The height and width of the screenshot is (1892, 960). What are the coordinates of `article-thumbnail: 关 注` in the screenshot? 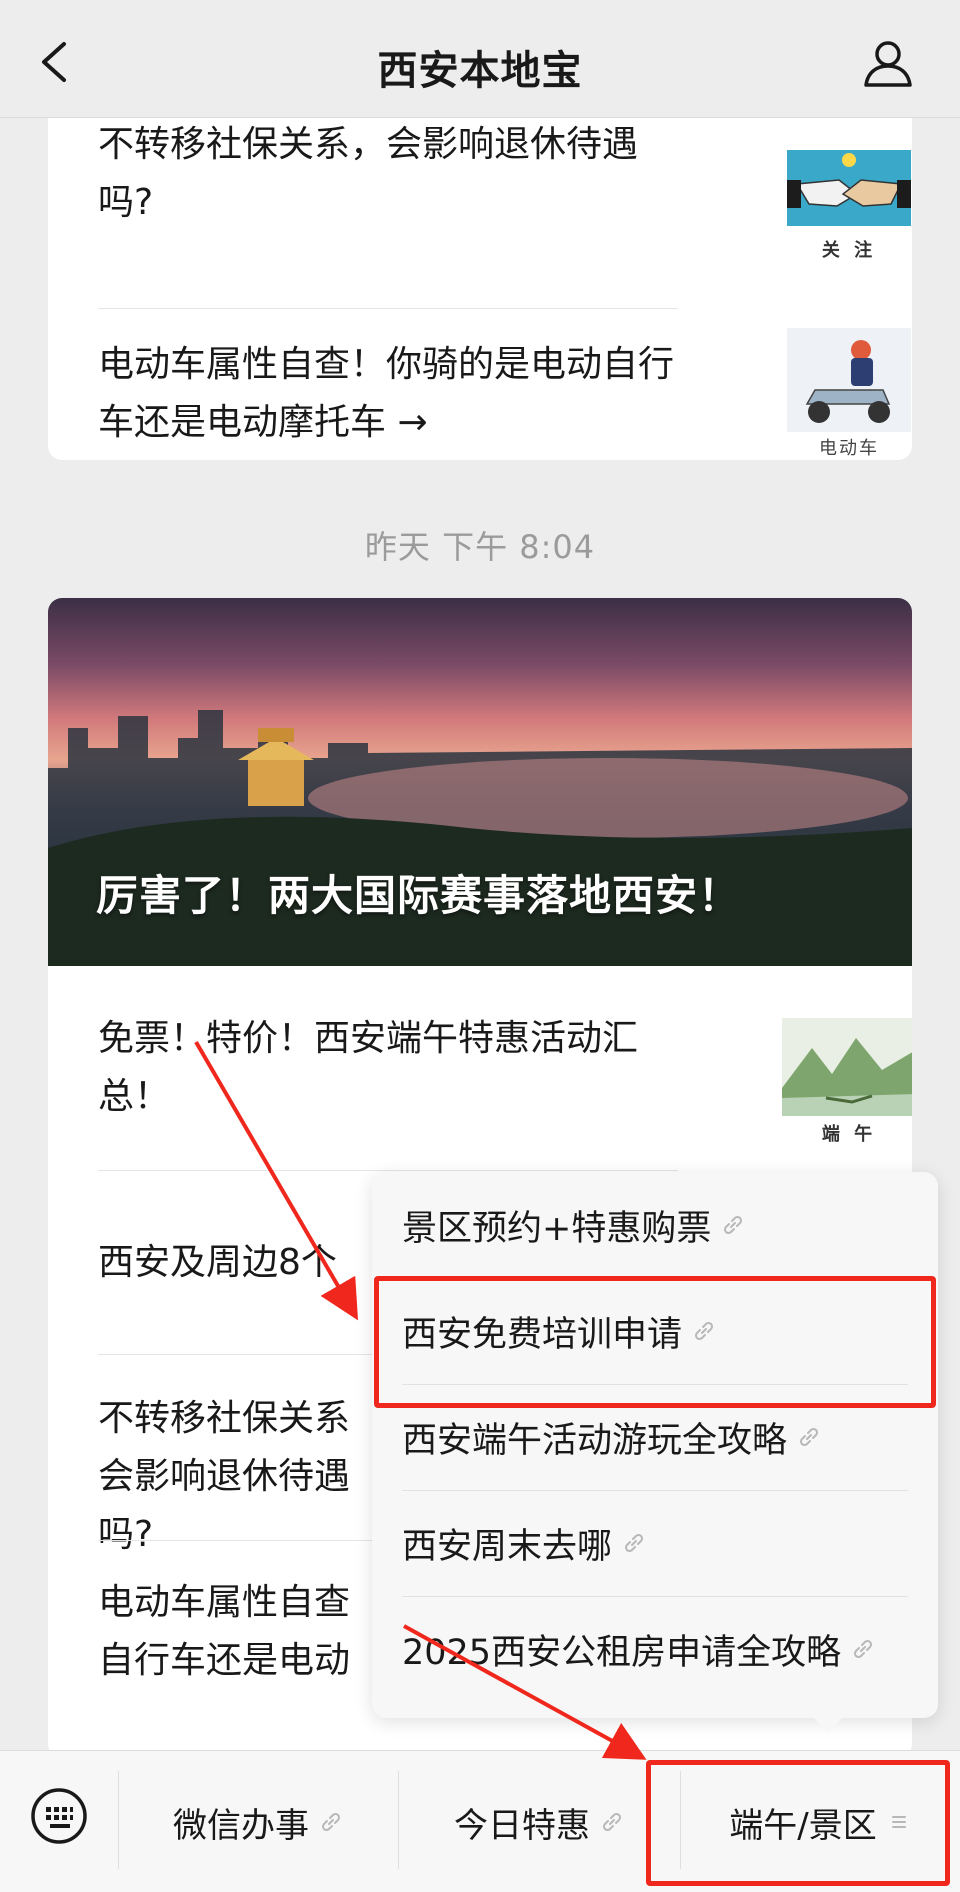 It's located at (847, 195).